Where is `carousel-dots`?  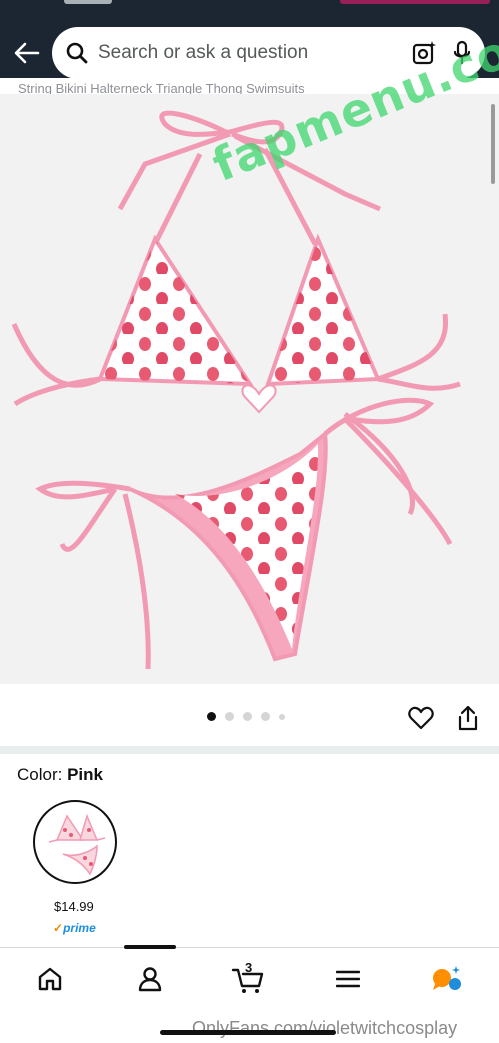 carousel-dots is located at coordinates (246, 716).